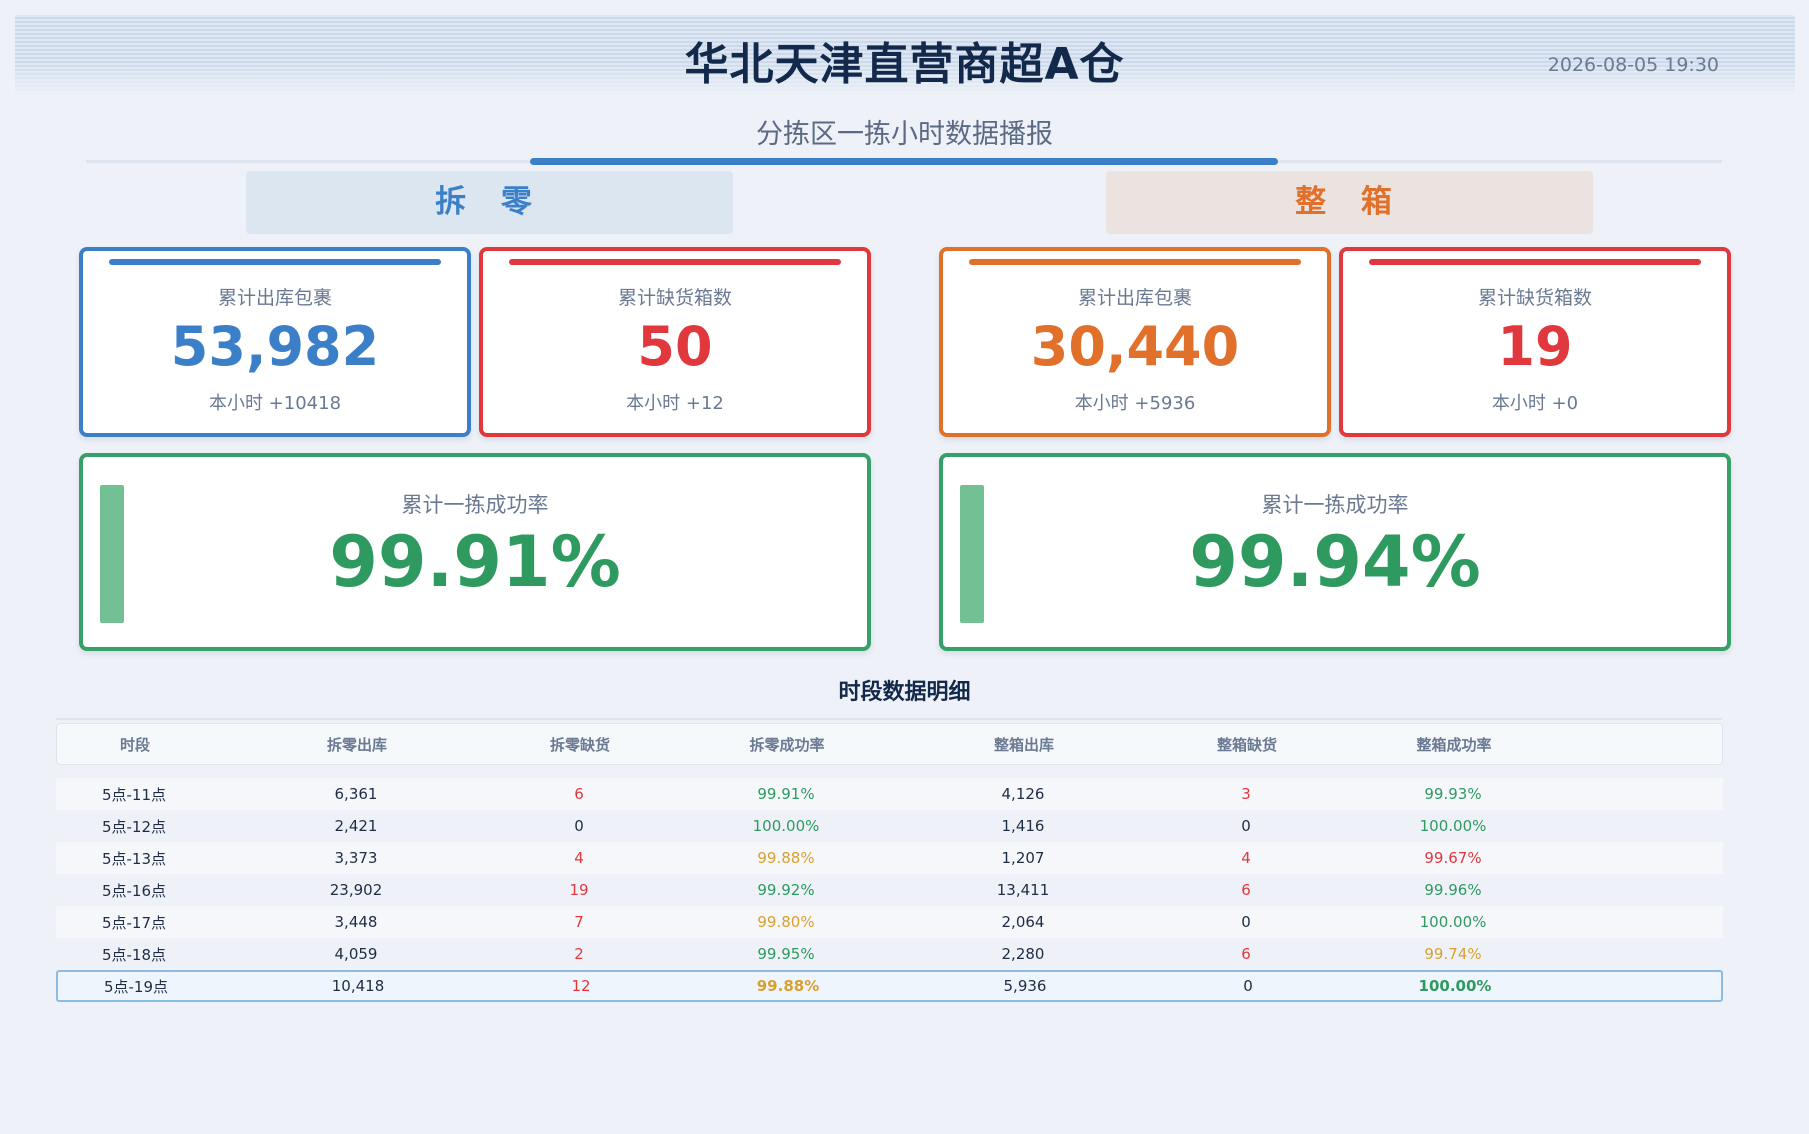 This screenshot has width=1809, height=1134. I want to click on rate-panel-case: 累计一拣成功率 99.94%, so click(1335, 552).